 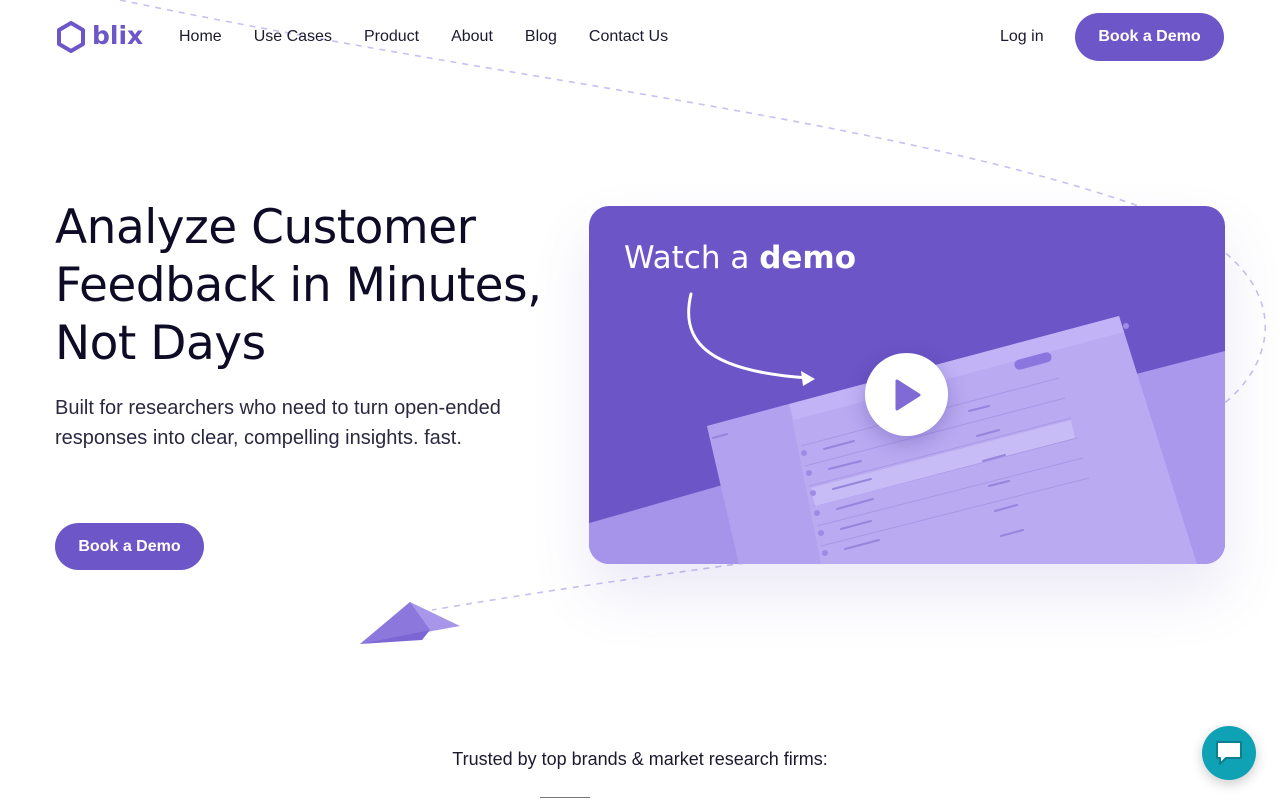 I want to click on book-demo-hero-button: Book a Demo, so click(x=129, y=546).